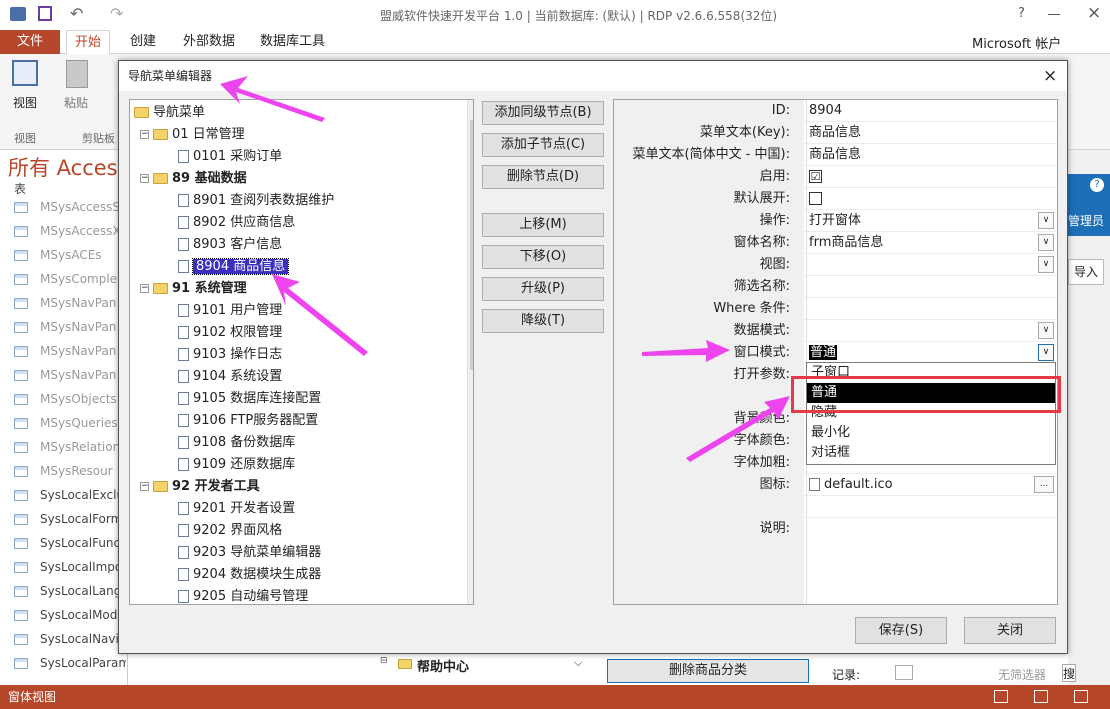  What do you see at coordinates (320, 315) in the screenshot?
I see `annotation-arrow-tree` at bounding box center [320, 315].